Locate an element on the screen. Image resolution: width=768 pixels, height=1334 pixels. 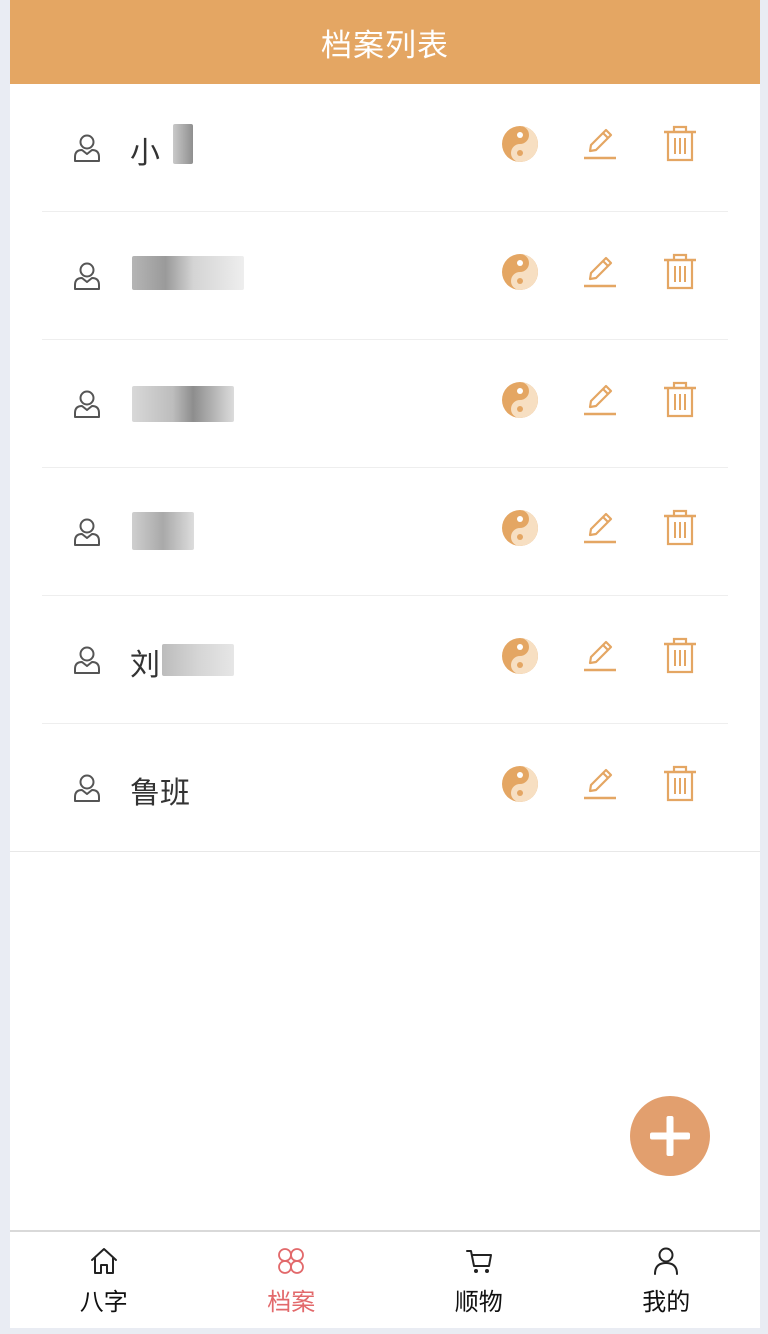
add-record-button is located at coordinates (670, 1136).